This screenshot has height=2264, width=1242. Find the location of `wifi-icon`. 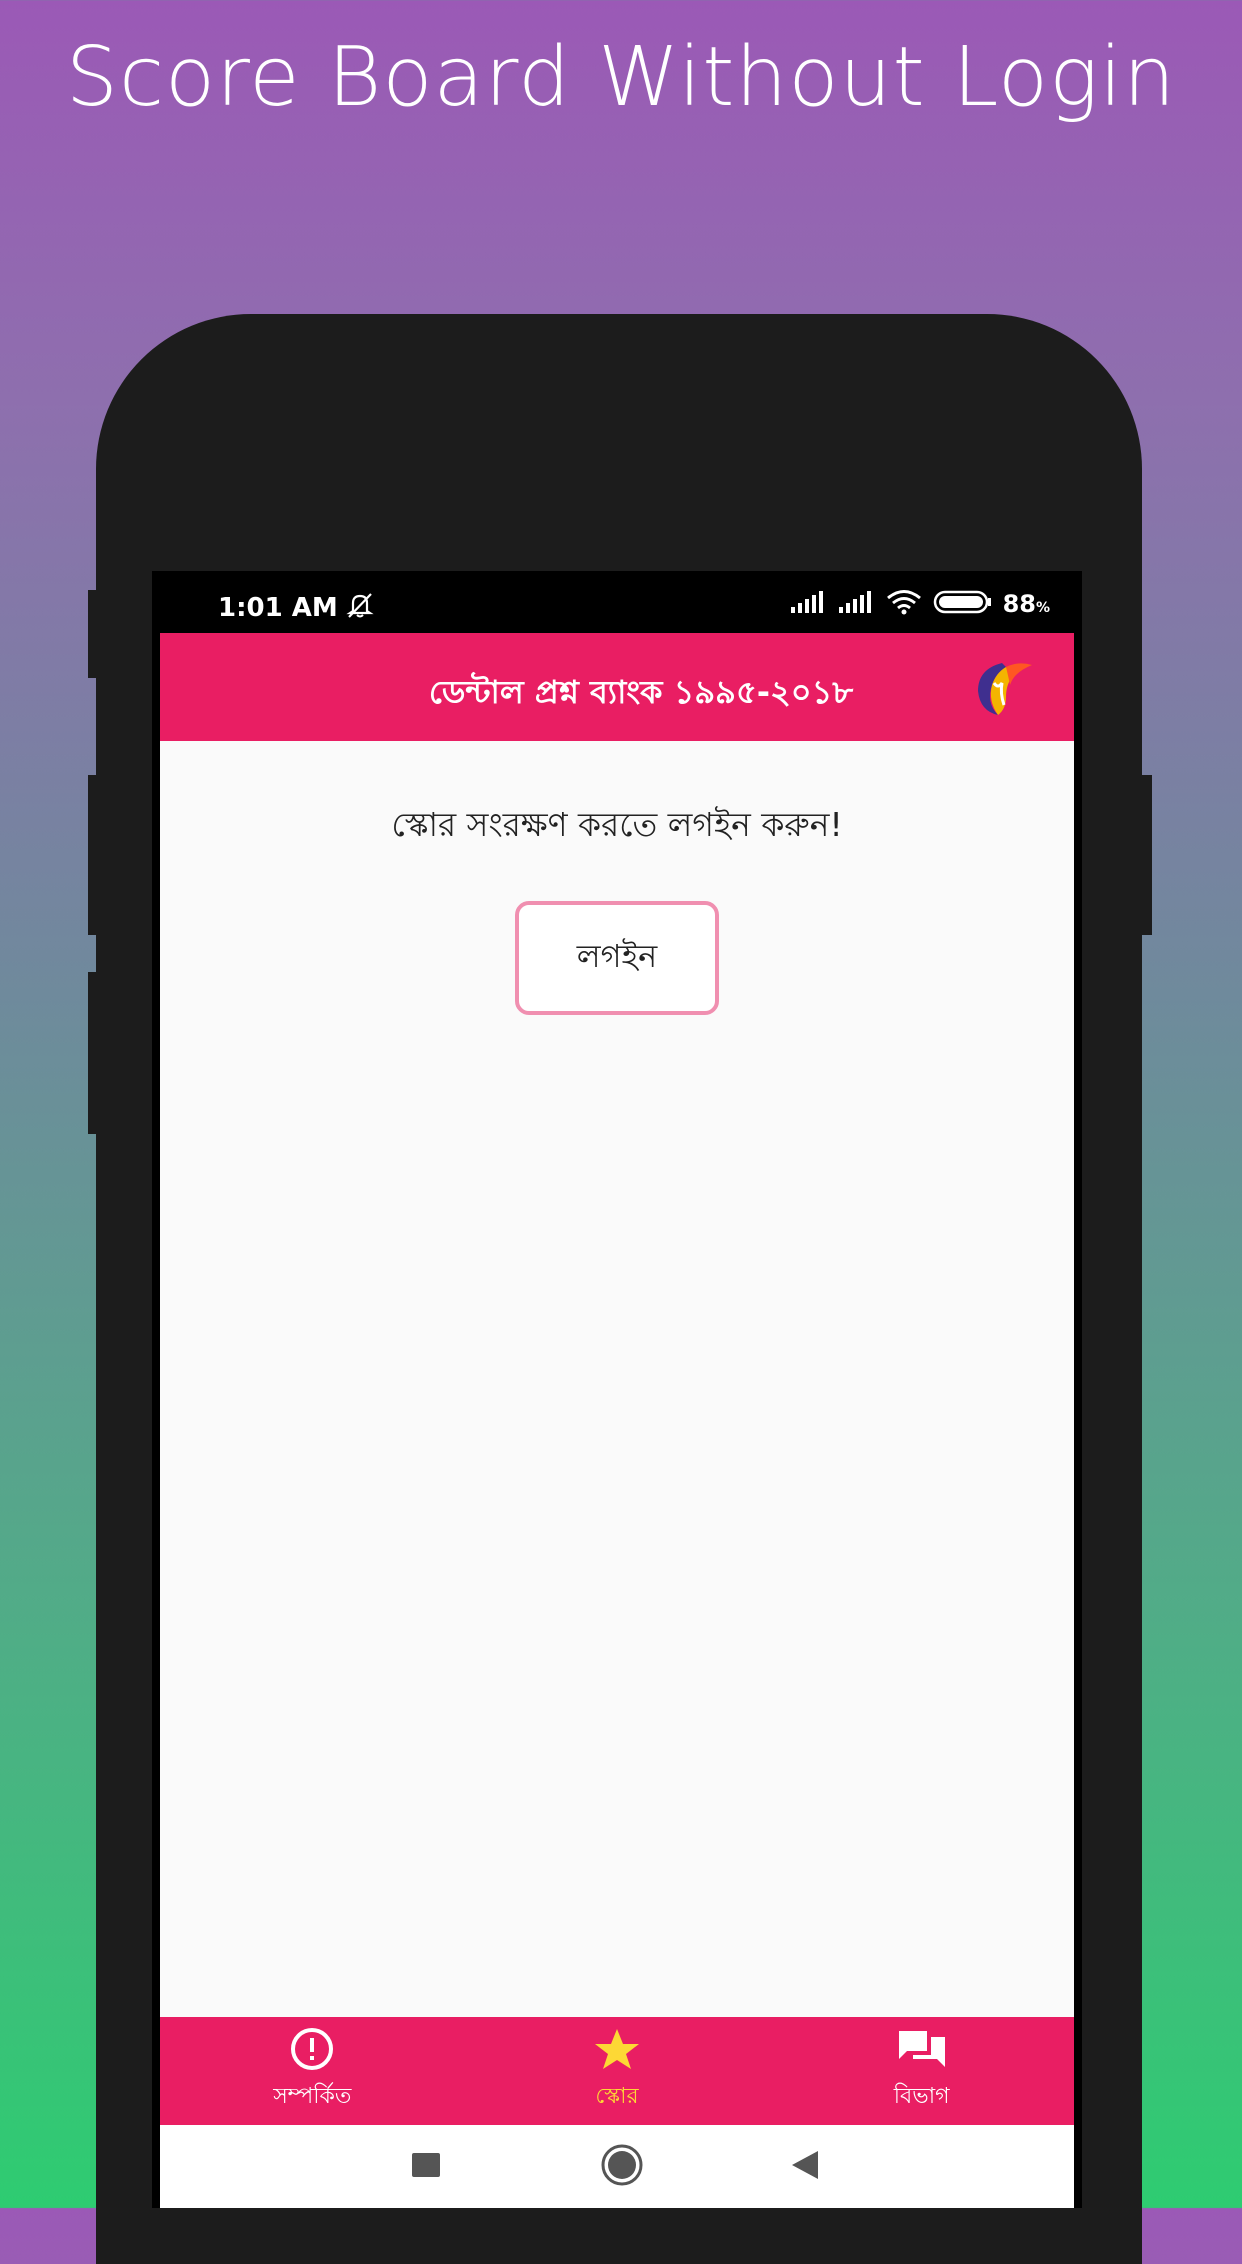

wifi-icon is located at coordinates (904, 604).